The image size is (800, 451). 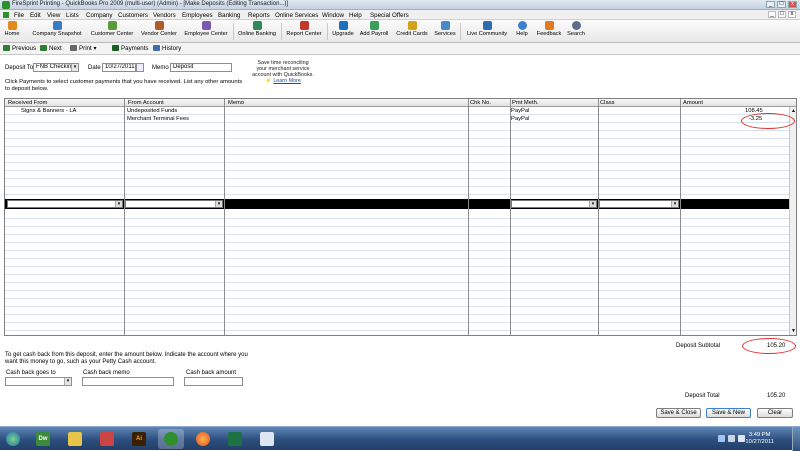 What do you see at coordinates (576, 31) in the screenshot?
I see `iconbar-search: Search` at bounding box center [576, 31].